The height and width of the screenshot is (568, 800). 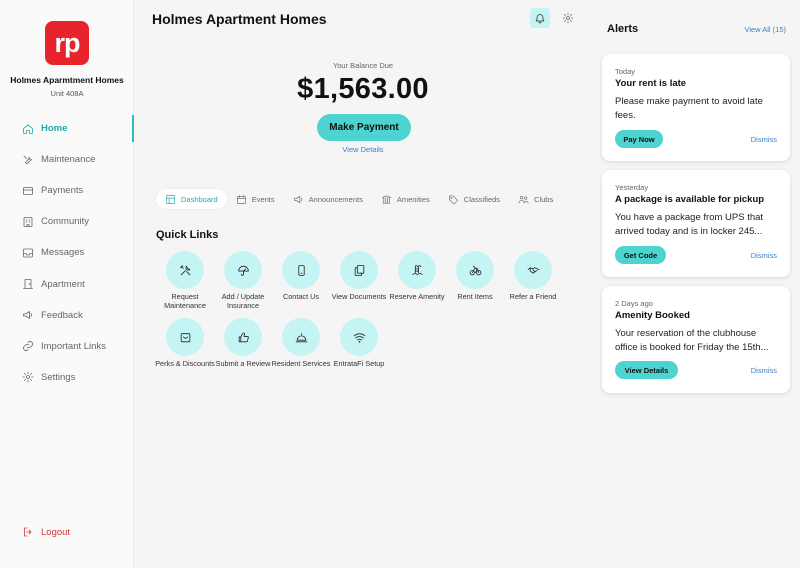 I want to click on sidebar-item-home: Home, so click(x=67, y=128).